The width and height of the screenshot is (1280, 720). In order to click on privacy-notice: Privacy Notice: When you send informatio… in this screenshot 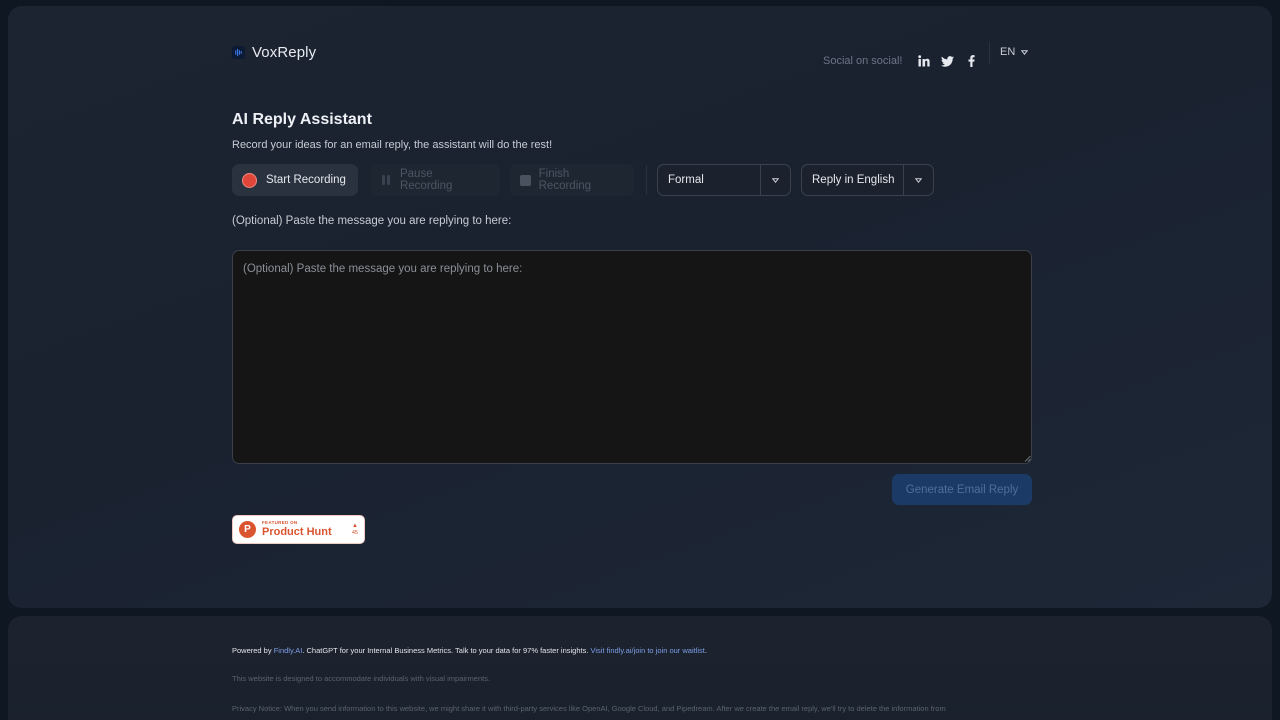, I will do `click(589, 708)`.